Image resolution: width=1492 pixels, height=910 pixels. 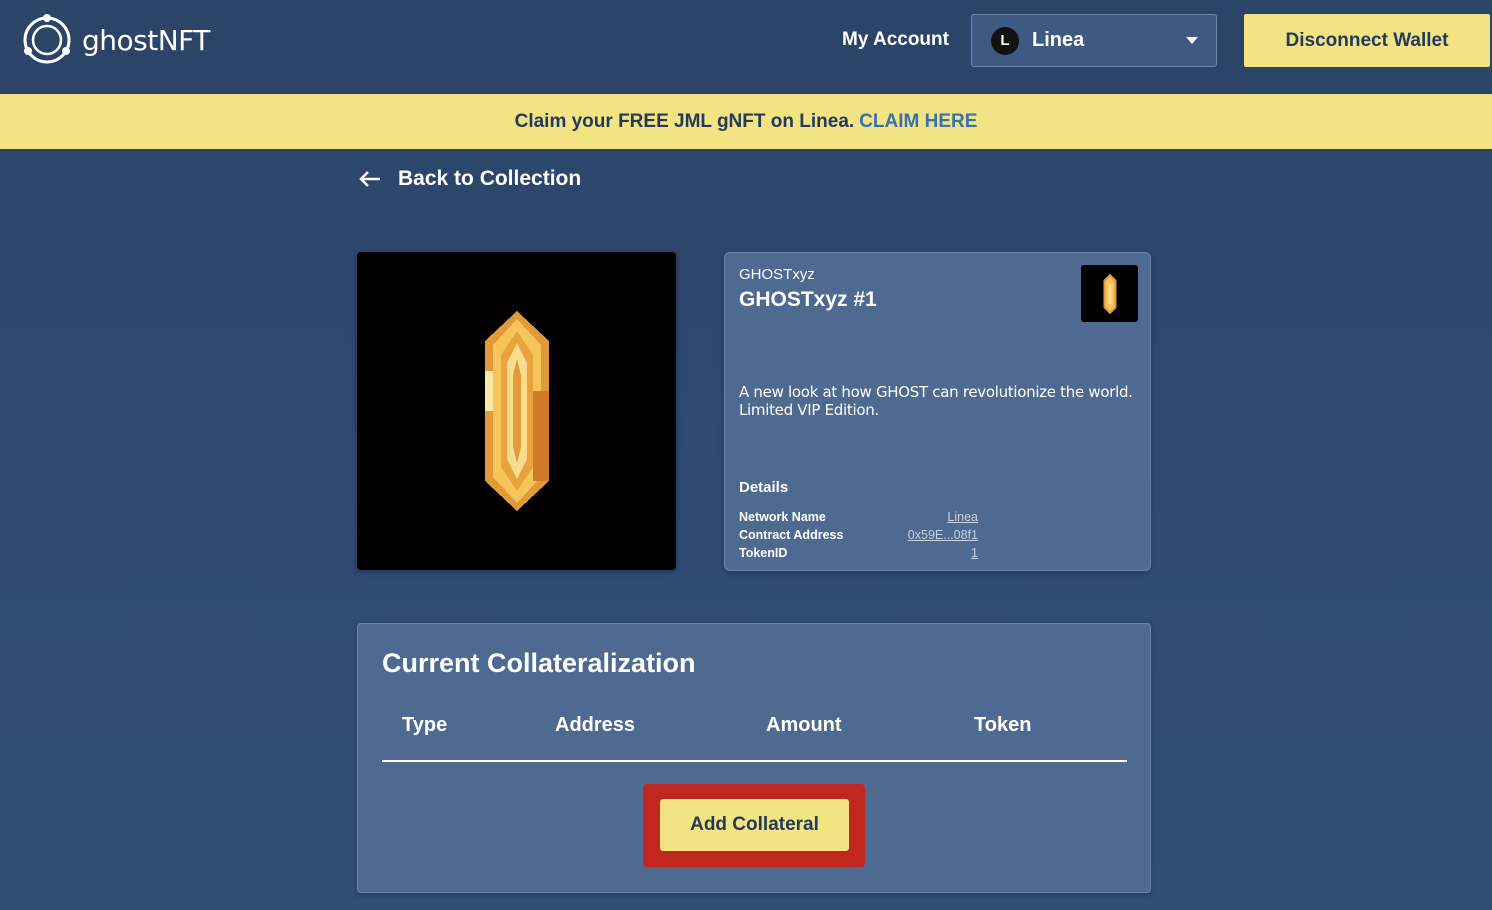 I want to click on detail-value-tokenid: 1, so click(x=974, y=553).